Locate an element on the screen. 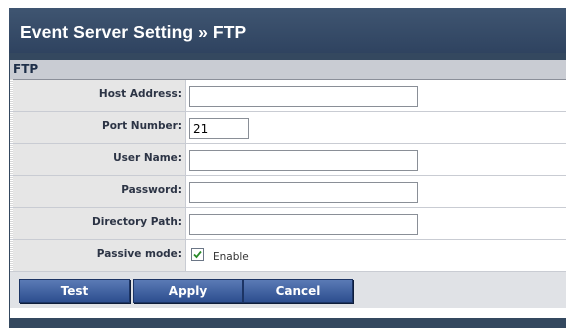 The image size is (575, 328). passive-mode-checkbox is located at coordinates (197, 254).